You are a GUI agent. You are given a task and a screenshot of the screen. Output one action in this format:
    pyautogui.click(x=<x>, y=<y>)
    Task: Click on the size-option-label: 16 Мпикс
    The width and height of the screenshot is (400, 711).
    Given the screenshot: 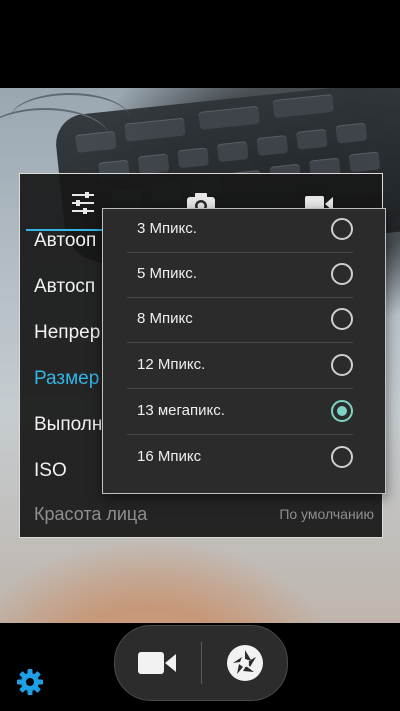 What is the action you would take?
    pyautogui.click(x=169, y=456)
    